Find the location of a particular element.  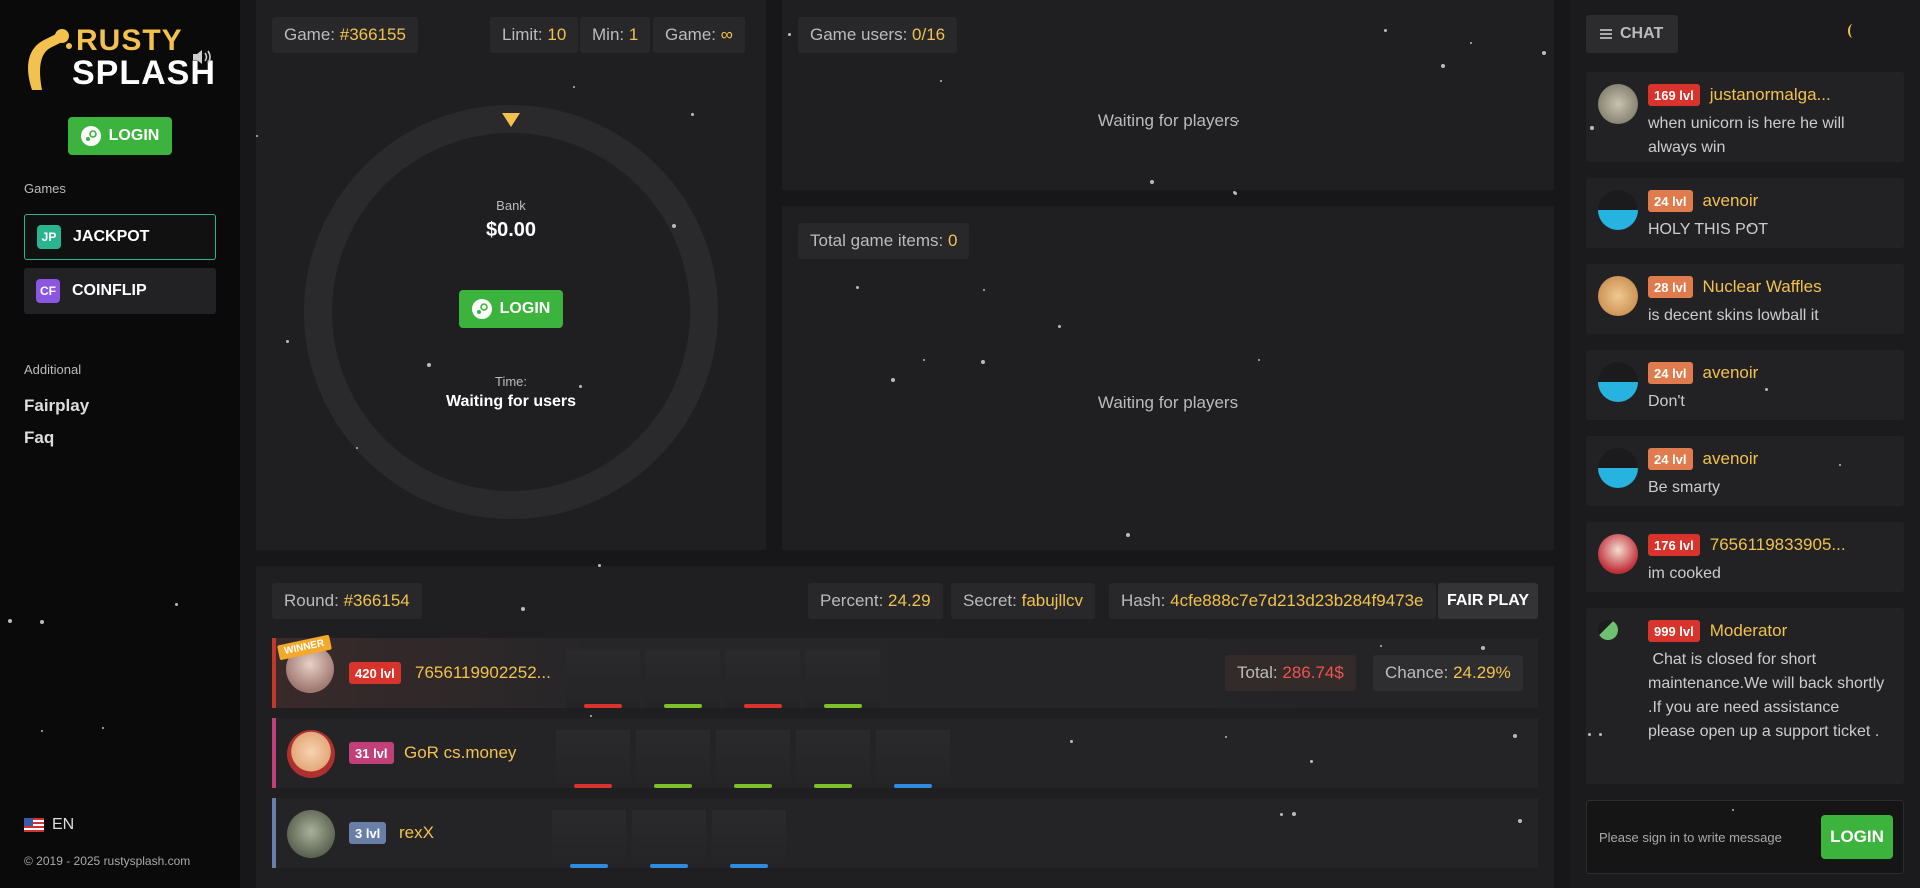

label: Game users: is located at coordinates (859, 34).